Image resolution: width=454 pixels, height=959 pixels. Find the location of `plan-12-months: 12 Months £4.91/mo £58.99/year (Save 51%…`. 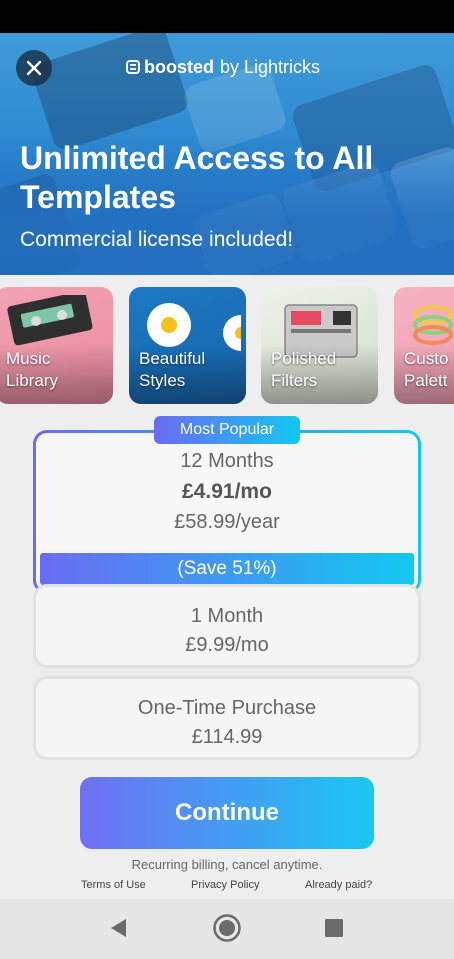

plan-12-months: 12 Months £4.91/mo £58.99/year (Save 51%… is located at coordinates (227, 512).